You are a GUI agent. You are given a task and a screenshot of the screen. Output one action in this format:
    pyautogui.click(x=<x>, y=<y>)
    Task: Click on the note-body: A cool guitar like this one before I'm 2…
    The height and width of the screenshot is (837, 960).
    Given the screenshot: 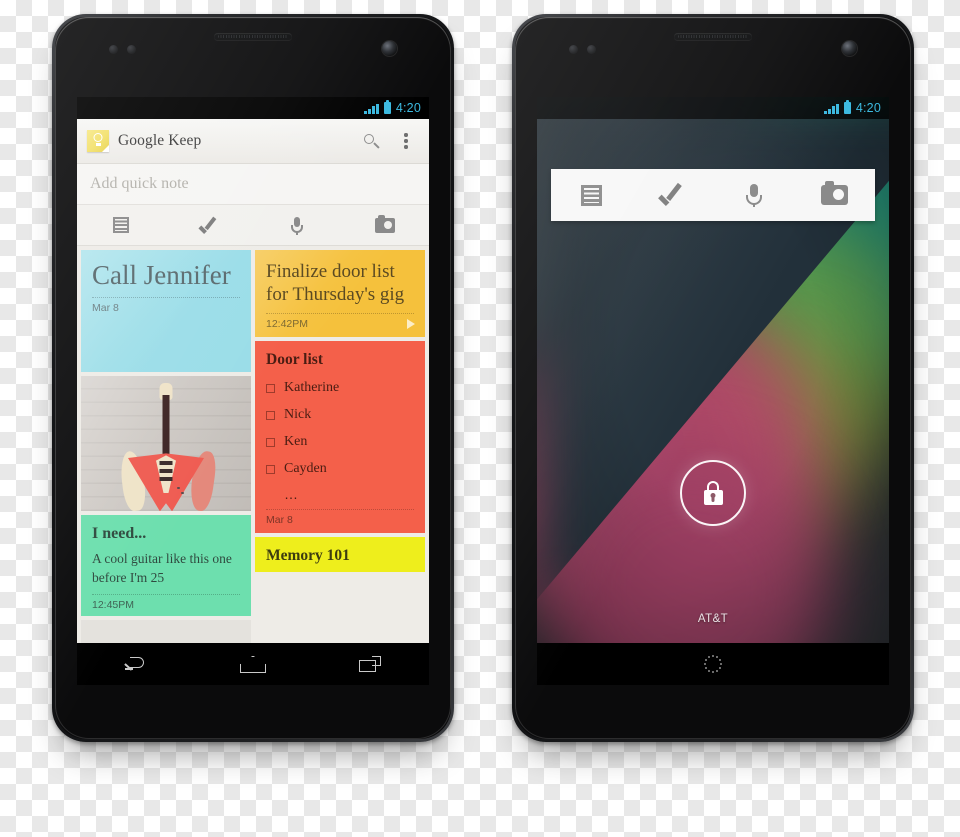 What is the action you would take?
    pyautogui.click(x=162, y=568)
    